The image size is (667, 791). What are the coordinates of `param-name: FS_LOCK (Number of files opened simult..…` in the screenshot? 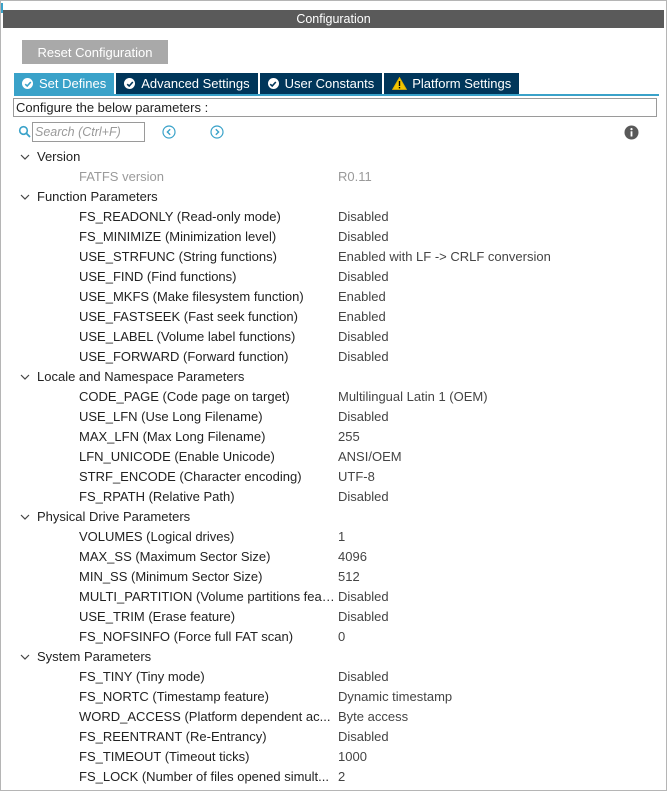 It's located at (204, 776).